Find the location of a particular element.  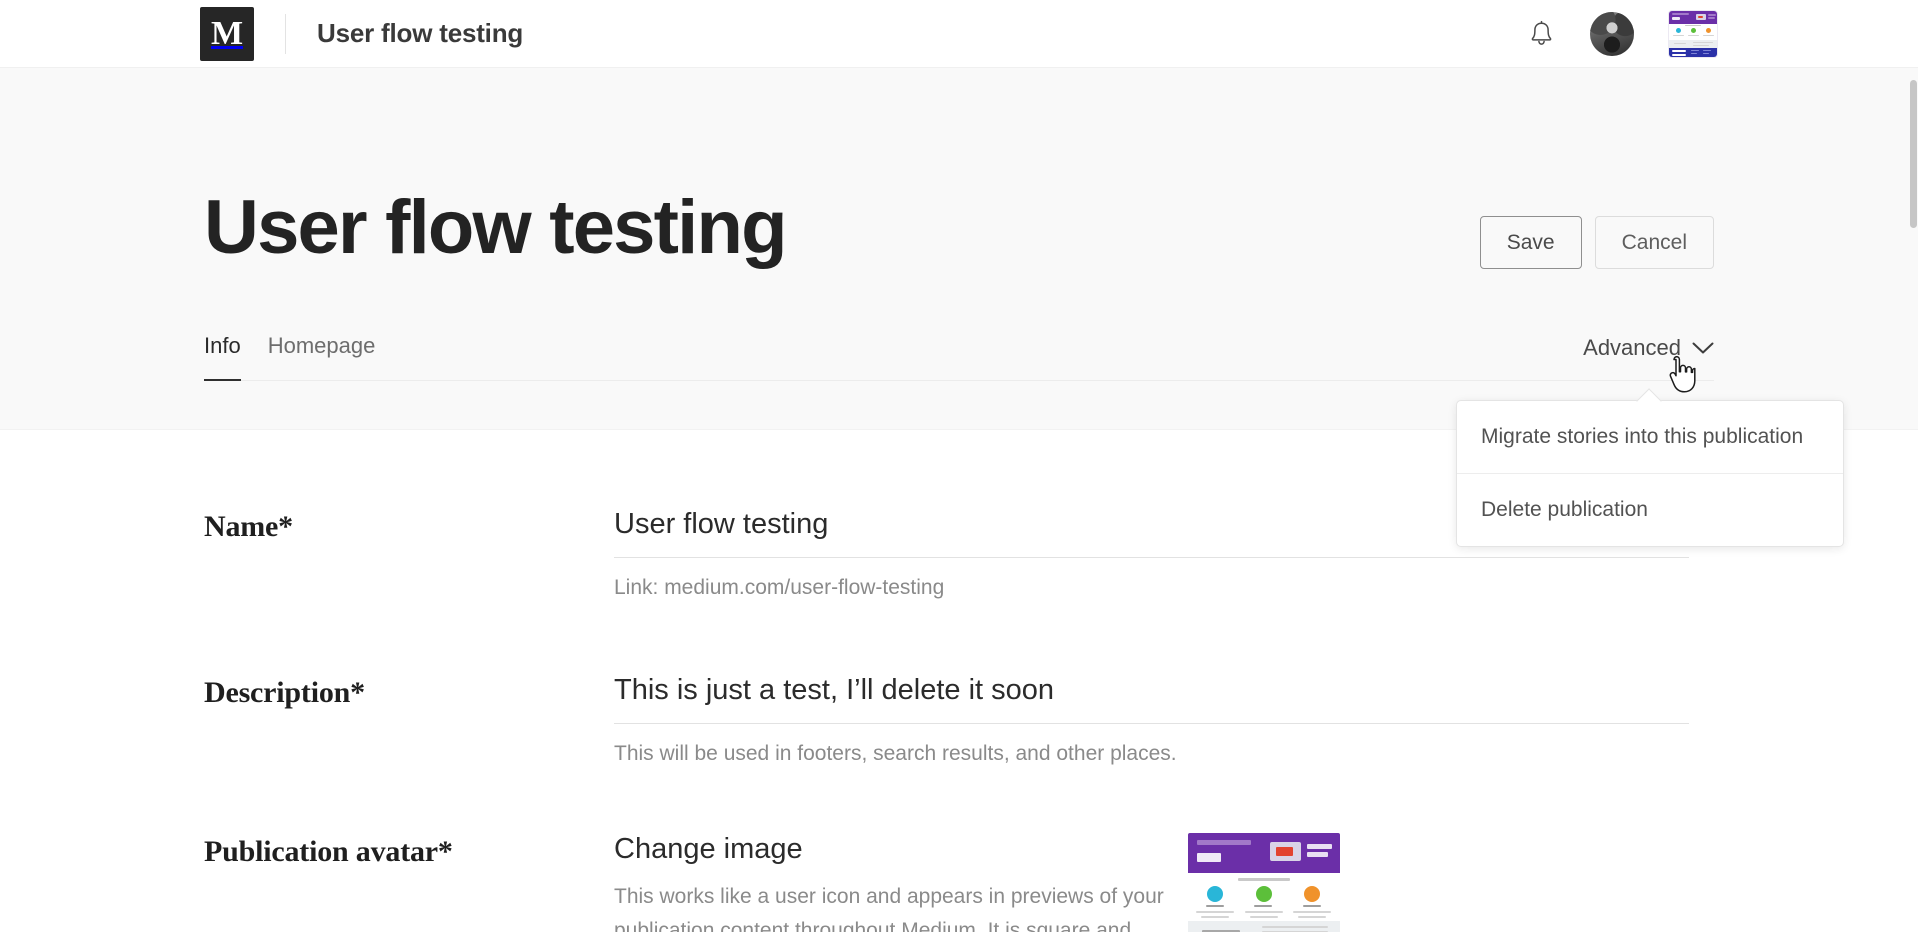

thumb-nav-hdr-title is located at coordinates (1680, 14).